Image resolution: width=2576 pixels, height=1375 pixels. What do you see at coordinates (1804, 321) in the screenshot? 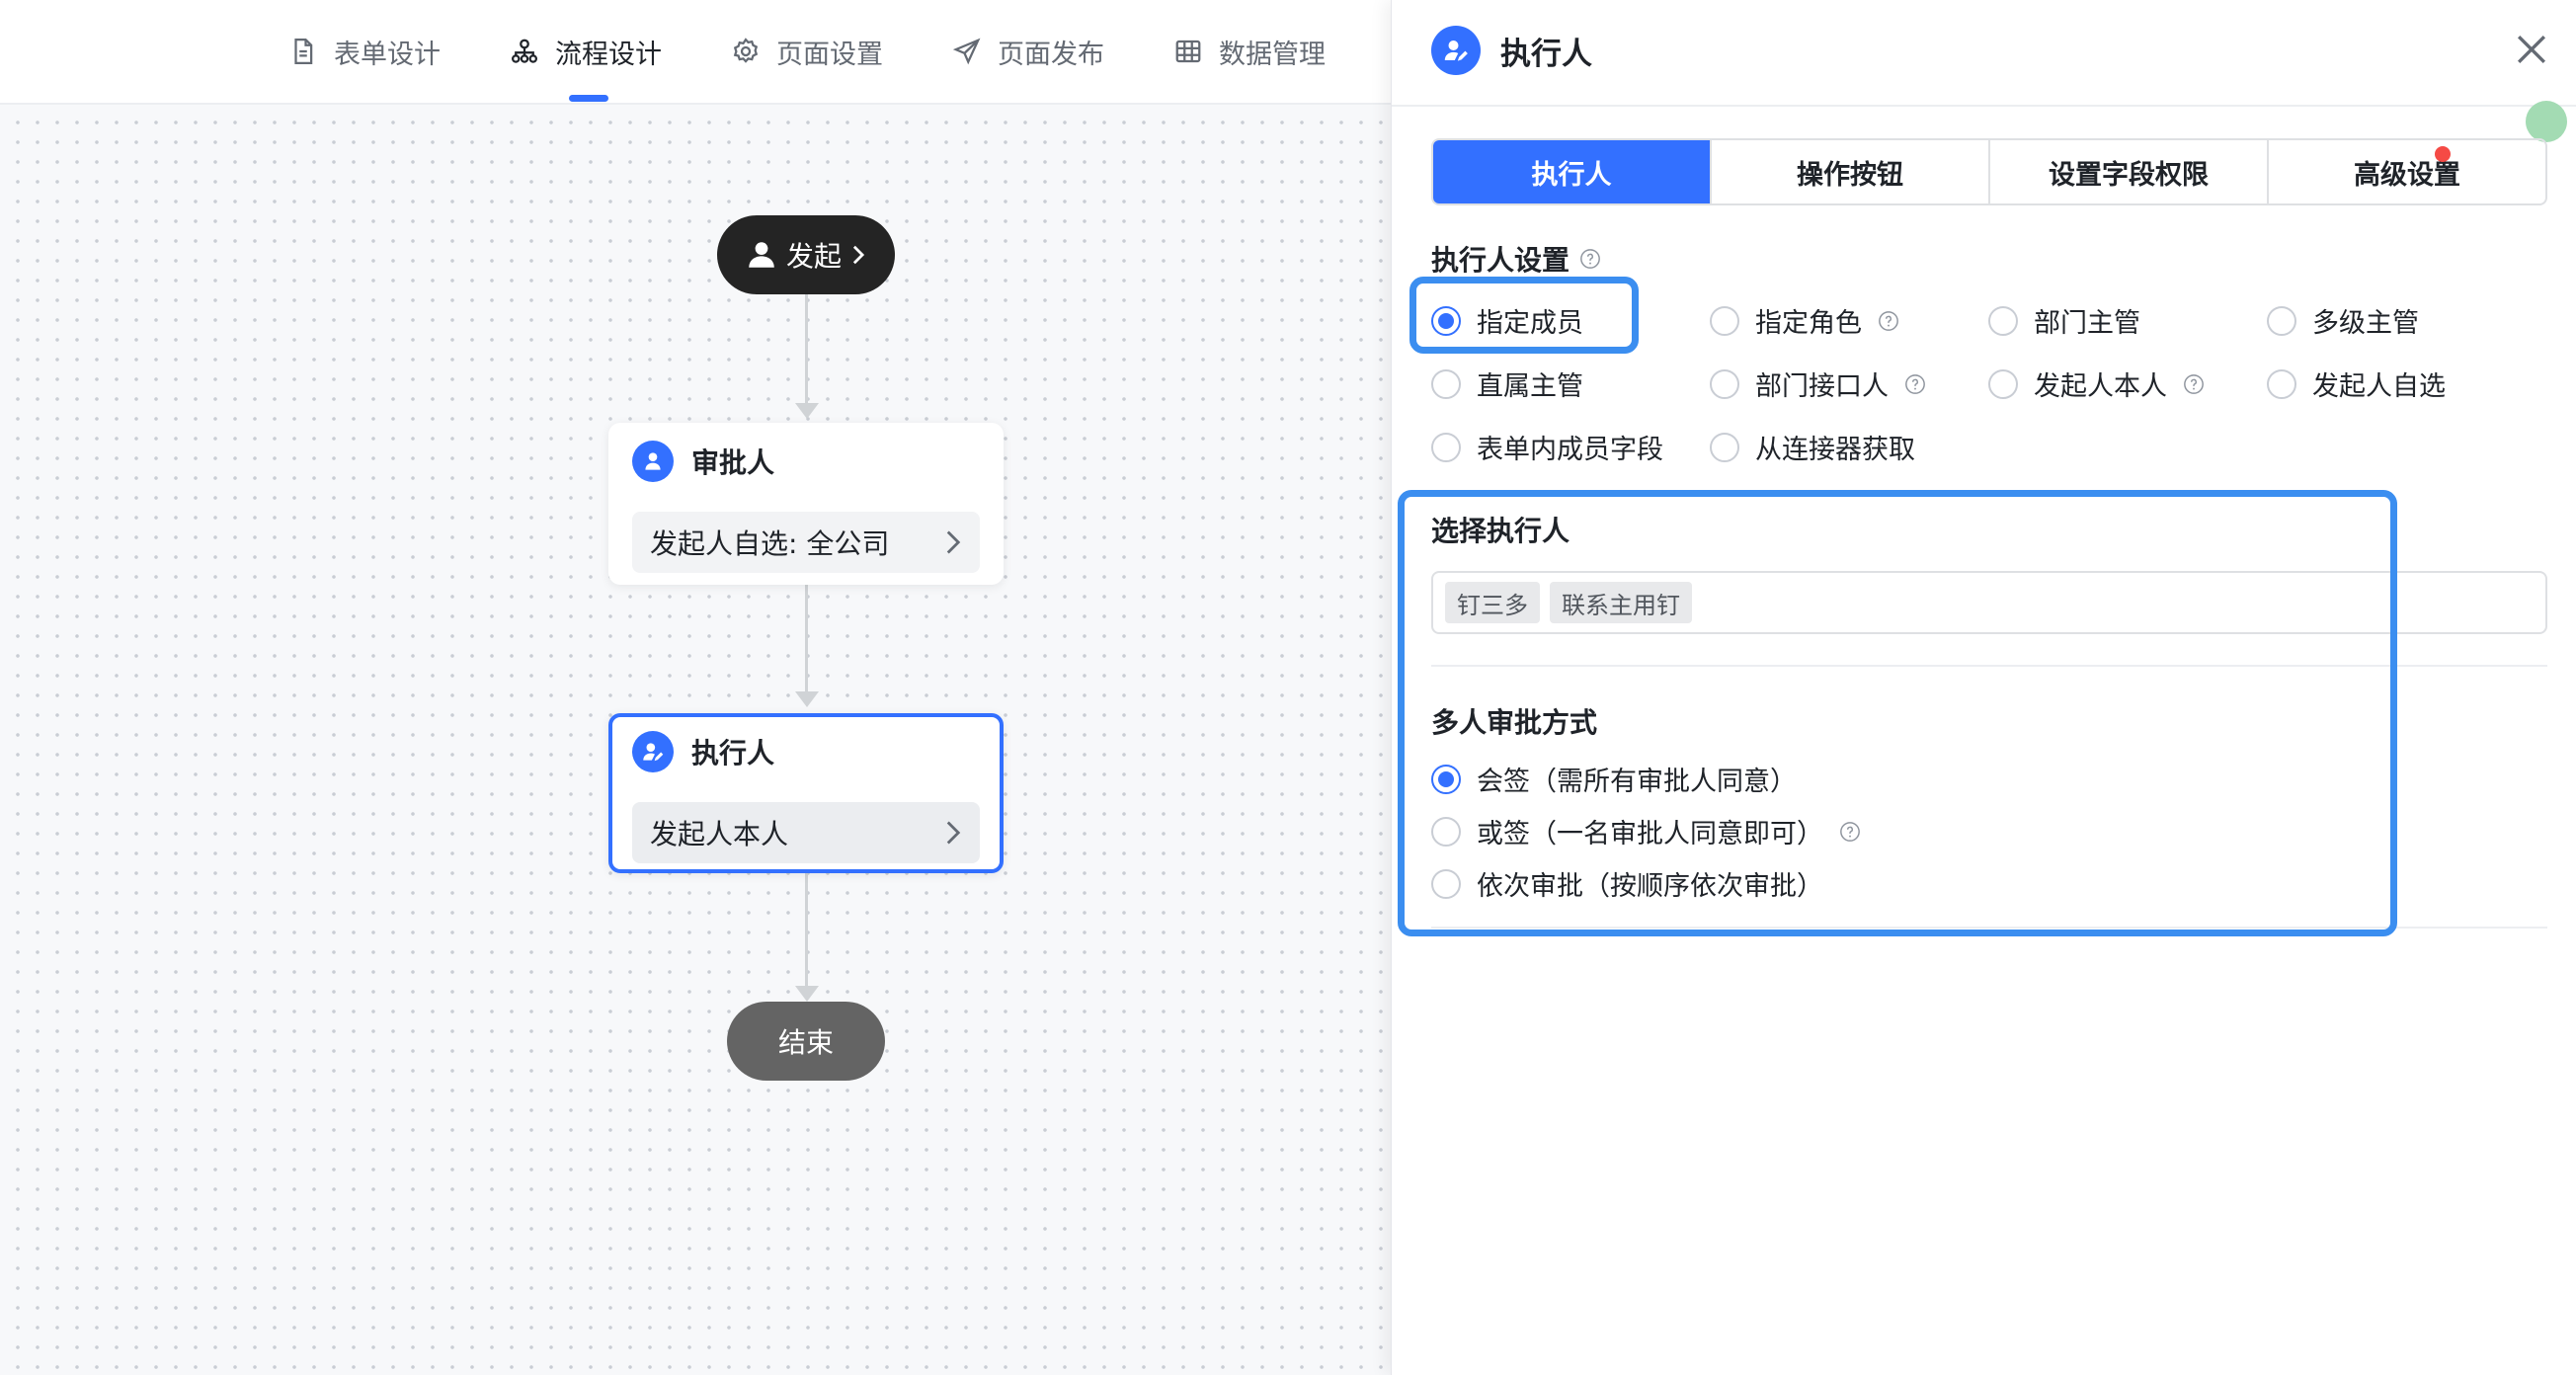
I see `radio-assigned-role: 指定角色` at bounding box center [1804, 321].